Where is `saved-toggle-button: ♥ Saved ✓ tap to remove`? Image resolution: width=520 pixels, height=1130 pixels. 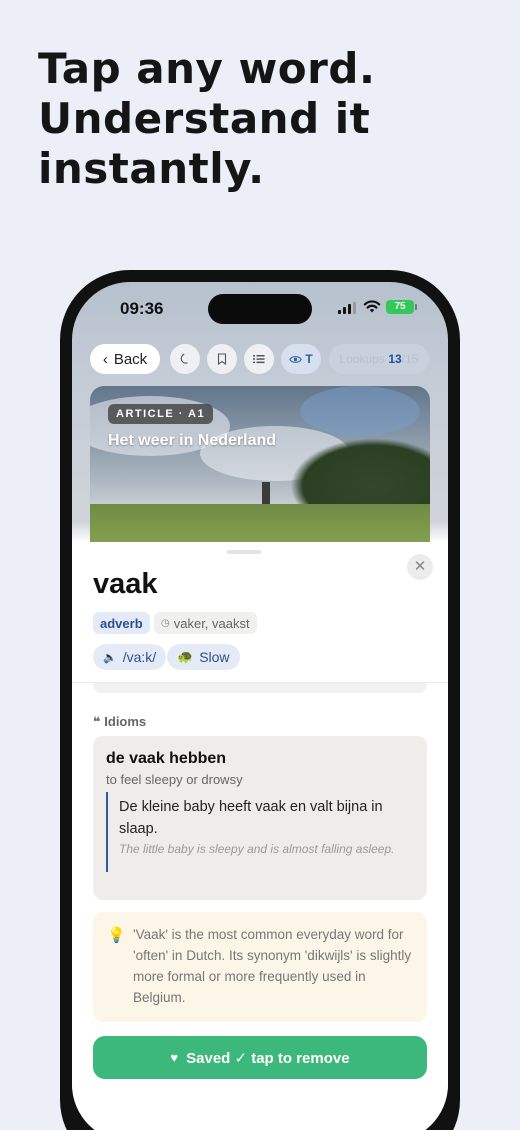 saved-toggle-button: ♥ Saved ✓ tap to remove is located at coordinates (260, 1057).